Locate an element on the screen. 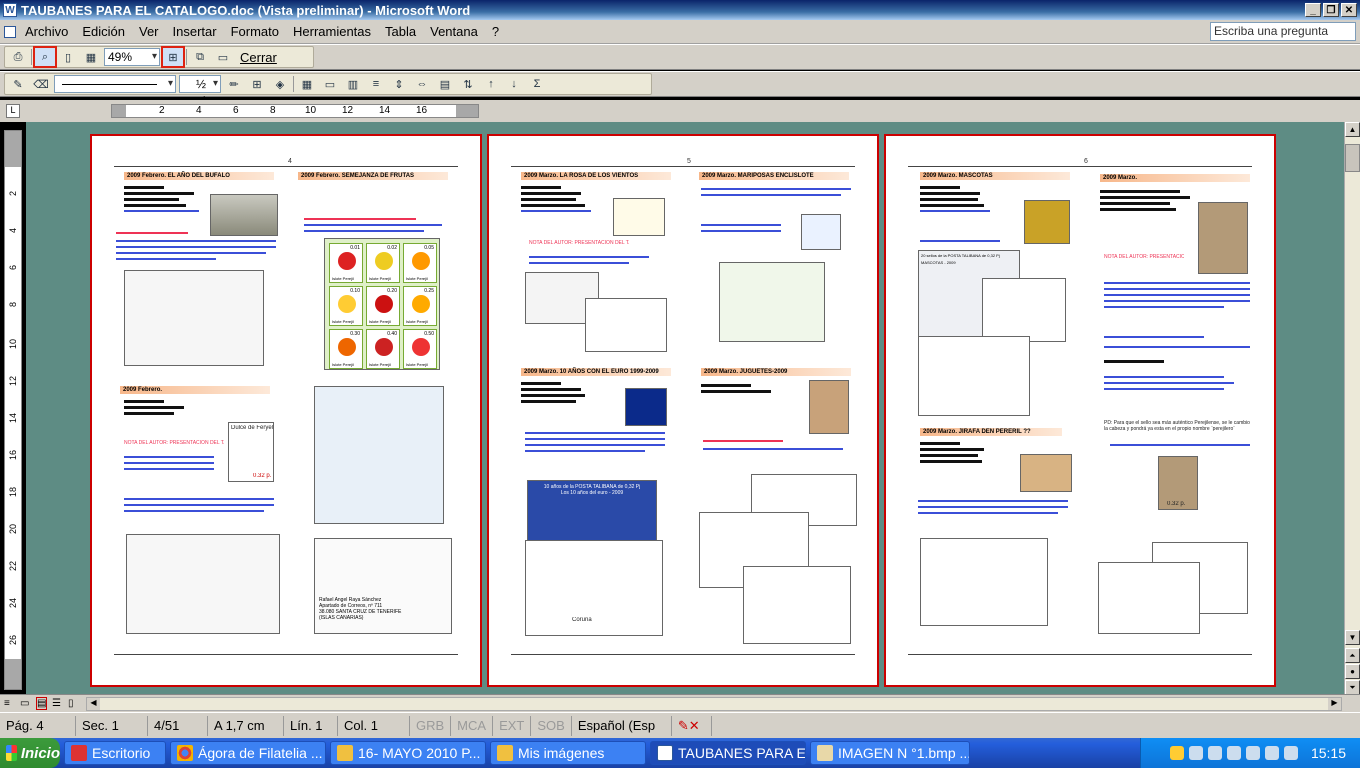  print-view-icon: ▤ is located at coordinates (42, 703).